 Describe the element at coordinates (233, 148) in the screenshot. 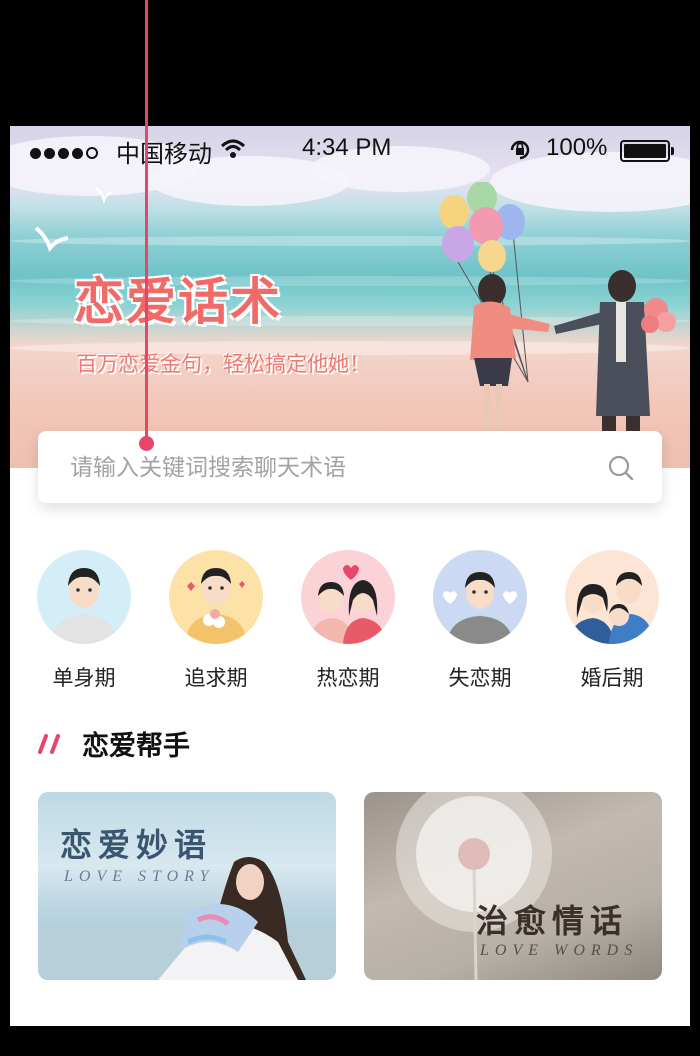

I see `wifi-icon` at that location.